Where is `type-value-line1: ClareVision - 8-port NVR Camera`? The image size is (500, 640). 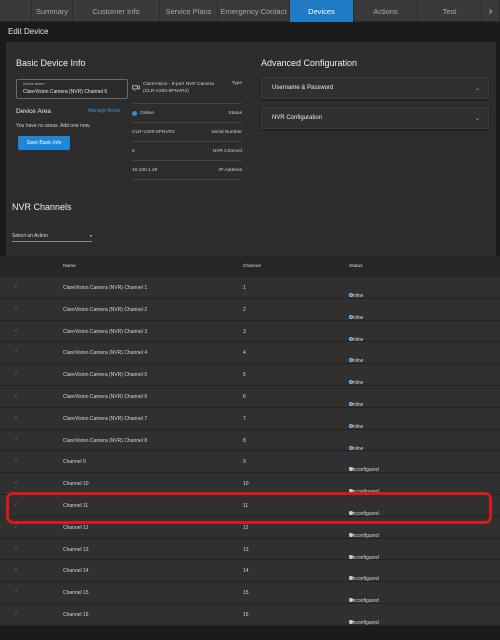
type-value-line1: ClareVision - 8-port NVR Camera is located at coordinates (179, 84).